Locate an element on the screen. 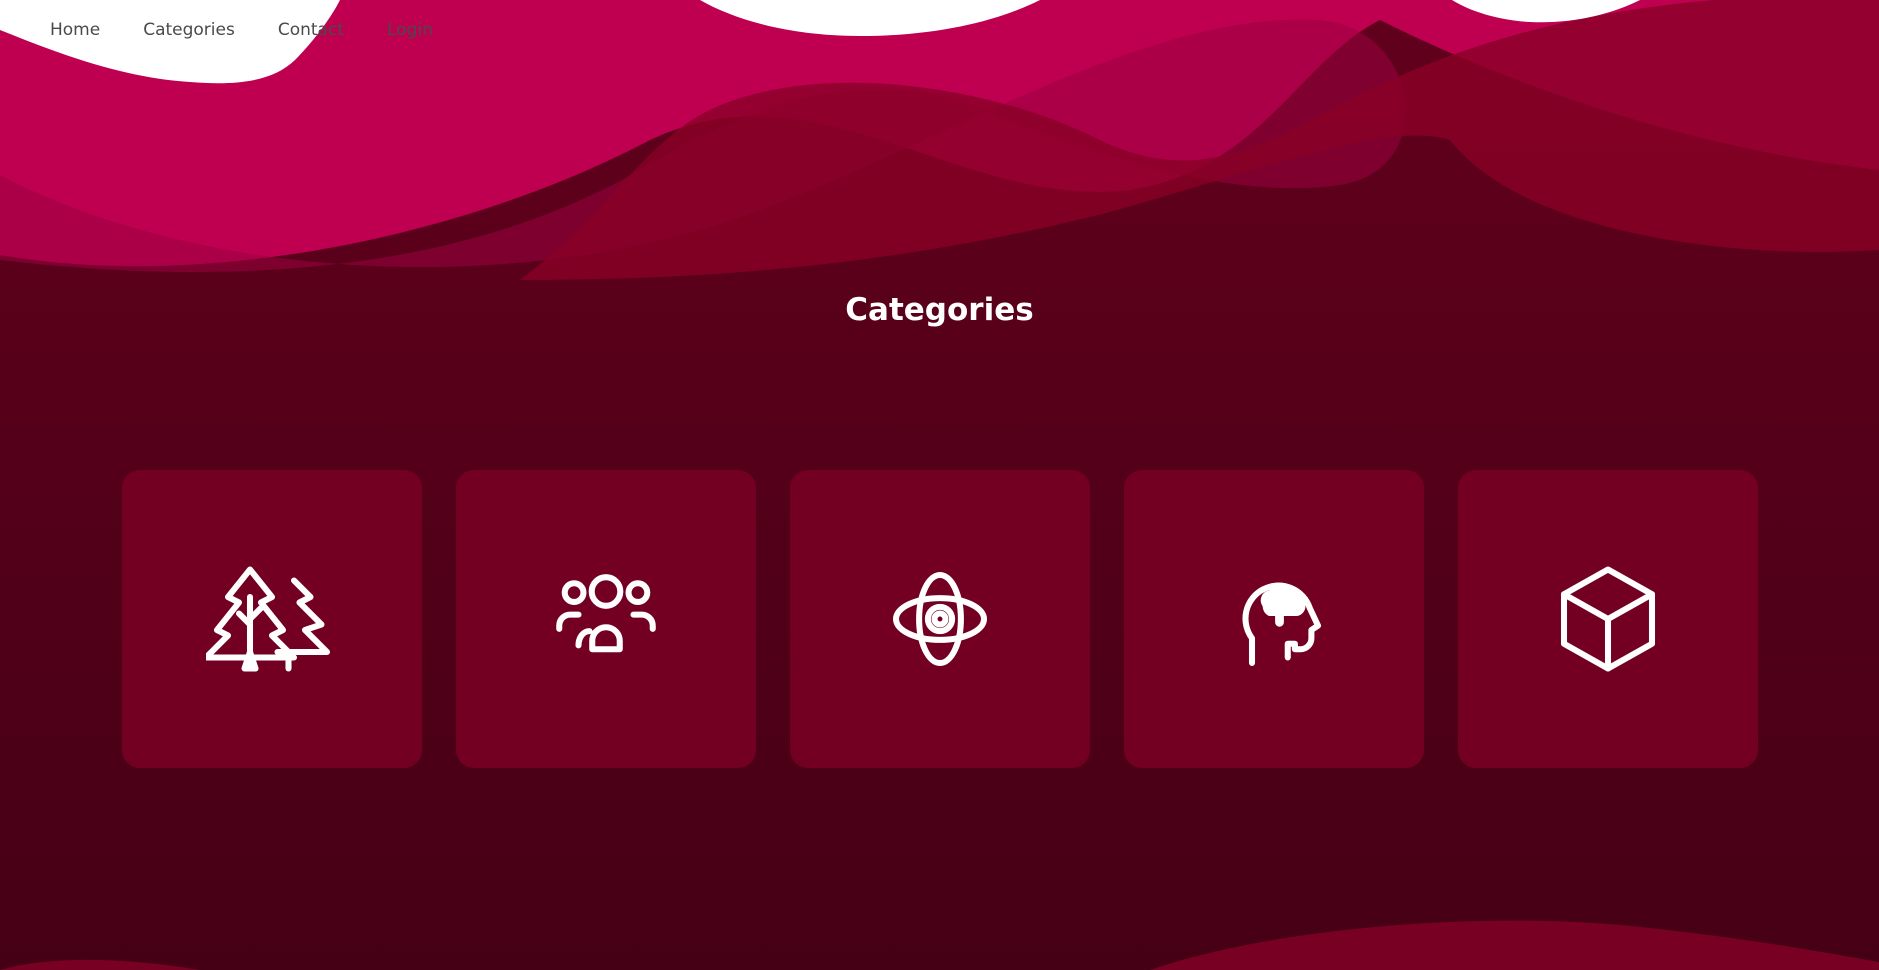  category-card-science is located at coordinates (940, 619).